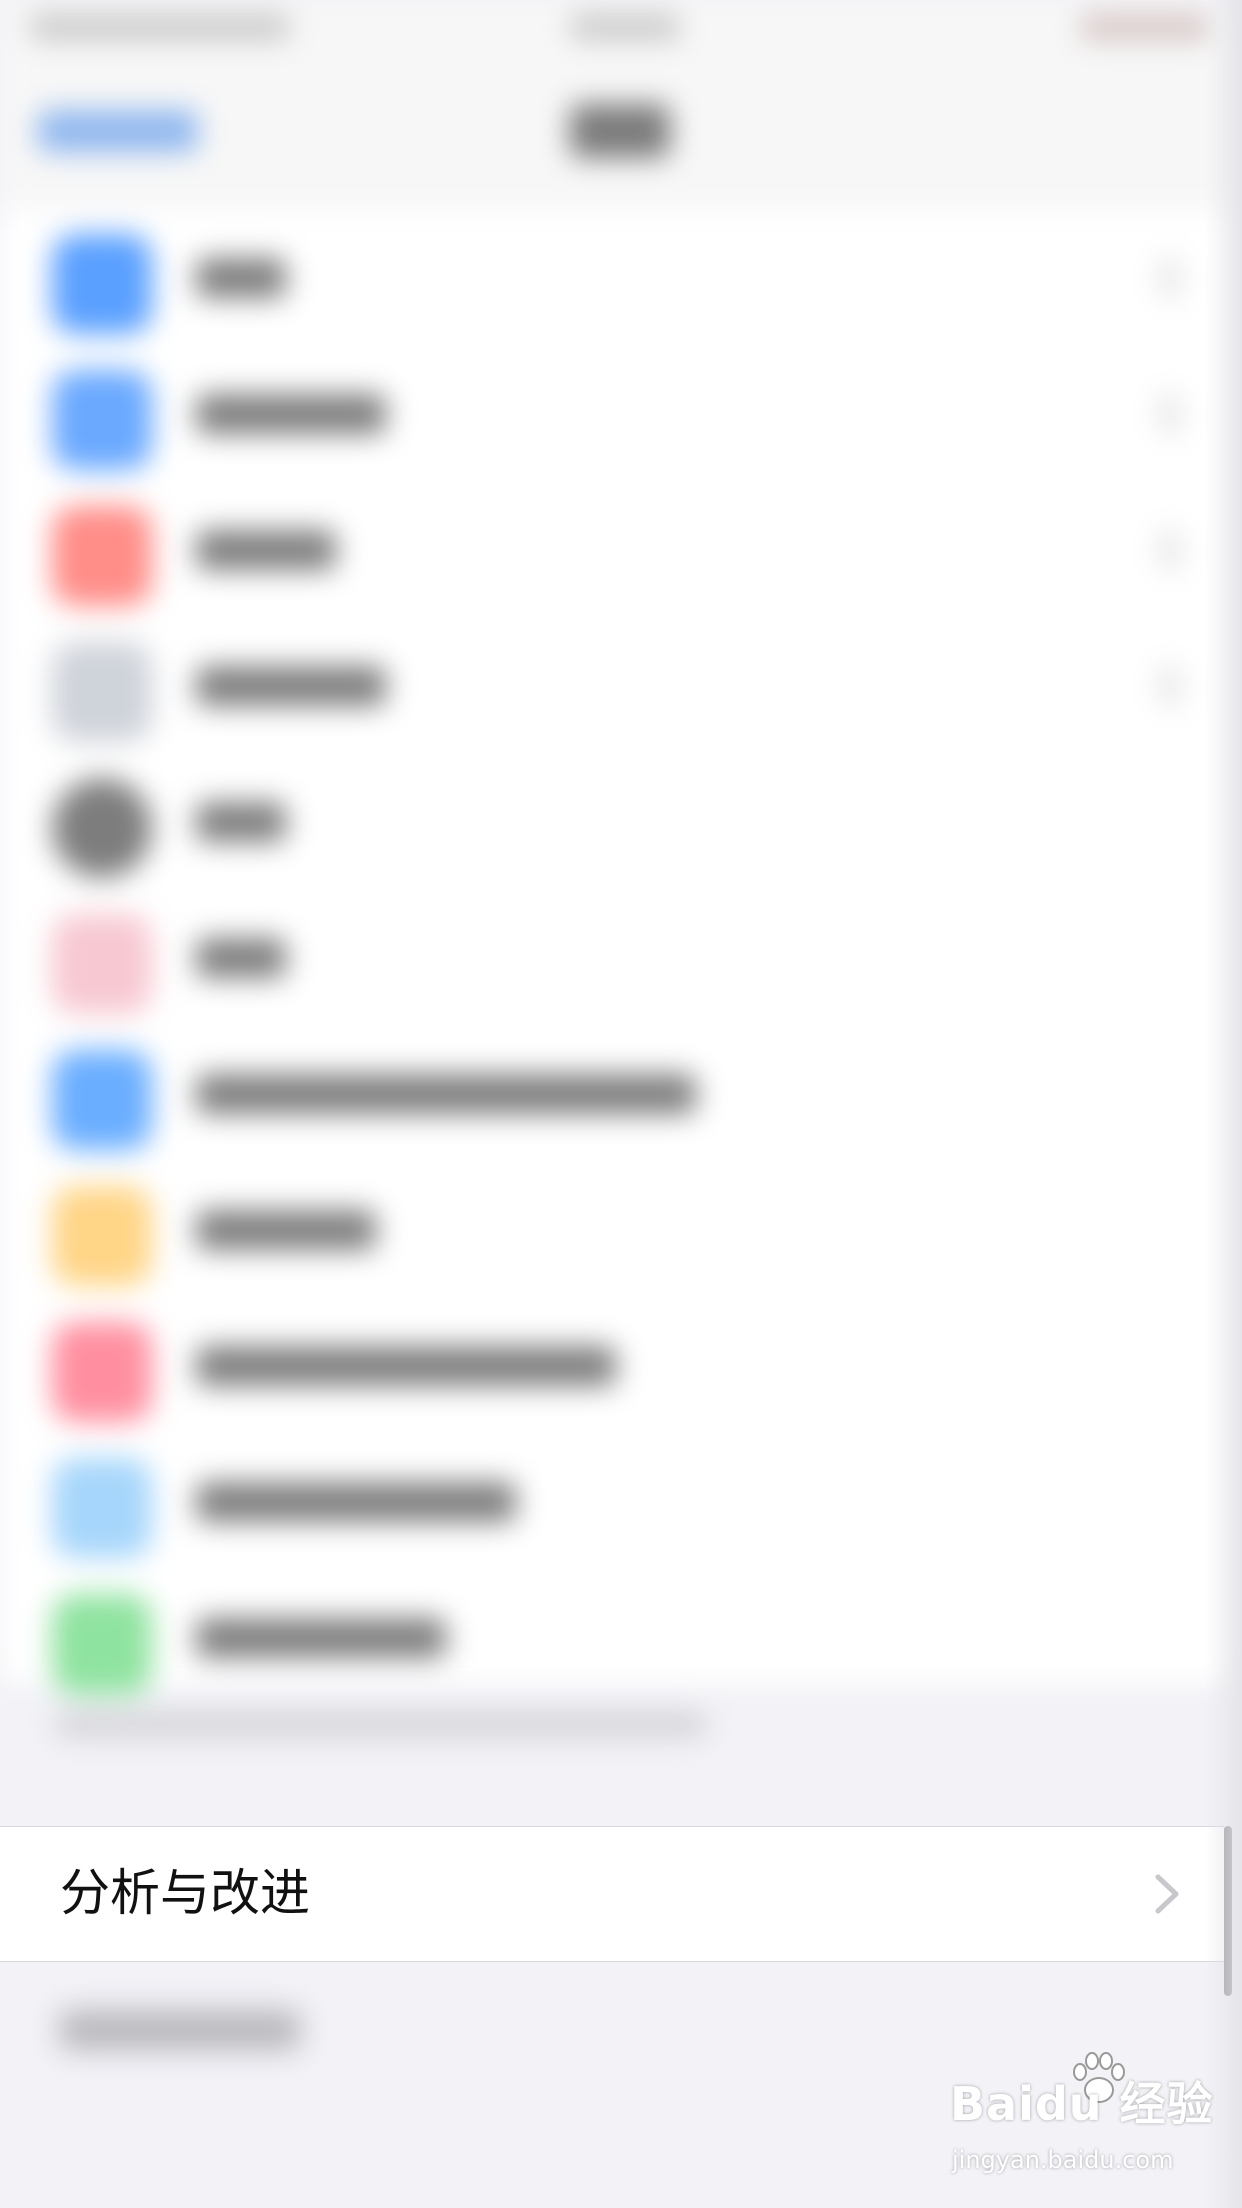 The height and width of the screenshot is (2208, 1242). I want to click on watermark-url: jingyan.baidu.com, so click(1063, 2160).